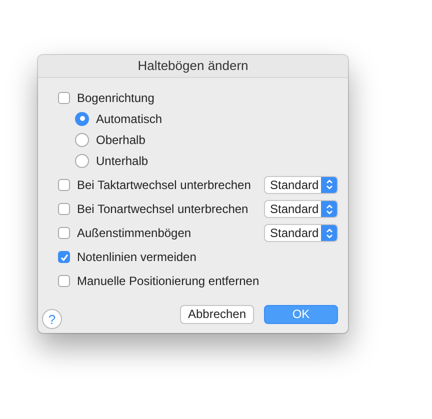 This screenshot has width=432, height=419. I want to click on option-label: Automatisch, so click(130, 119).